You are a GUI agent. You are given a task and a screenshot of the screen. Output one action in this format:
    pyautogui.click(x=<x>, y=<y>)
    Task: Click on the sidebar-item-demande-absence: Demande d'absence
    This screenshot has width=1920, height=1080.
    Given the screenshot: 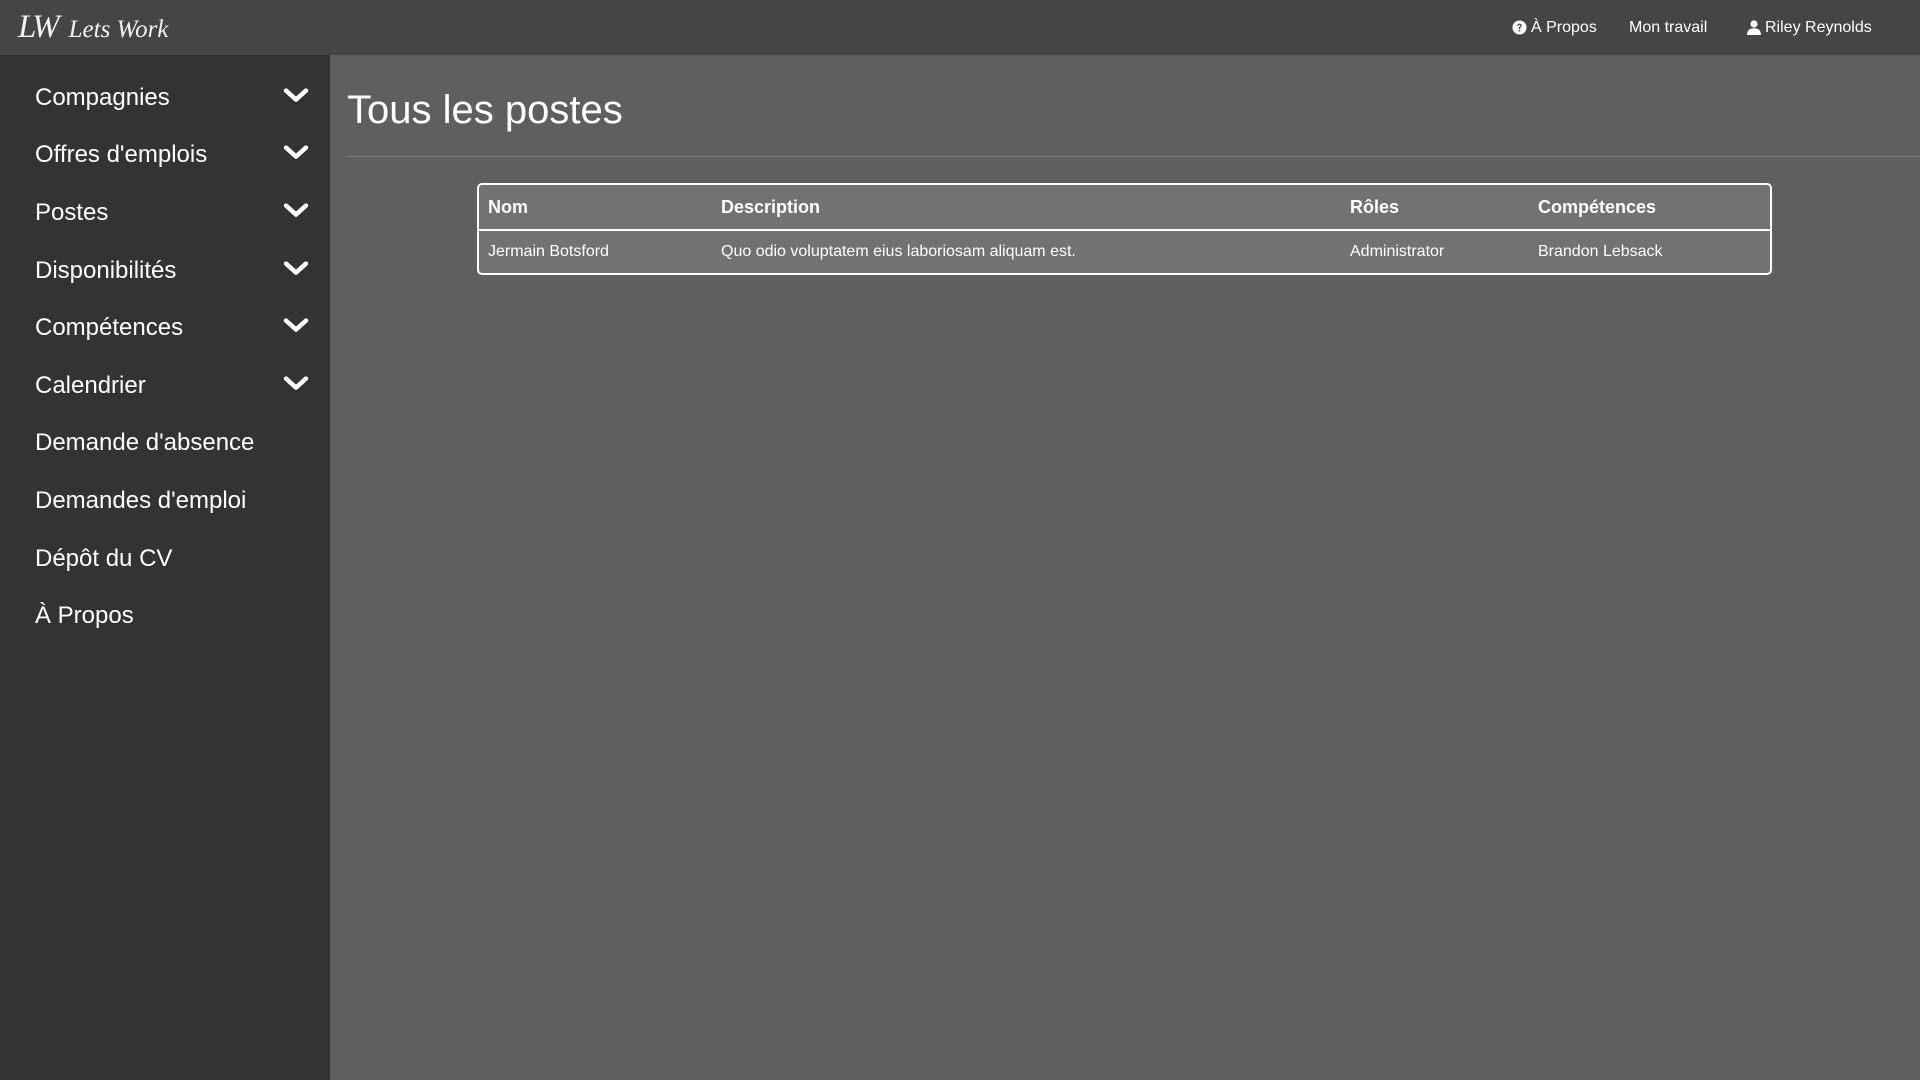 What is the action you would take?
    pyautogui.click(x=165, y=444)
    